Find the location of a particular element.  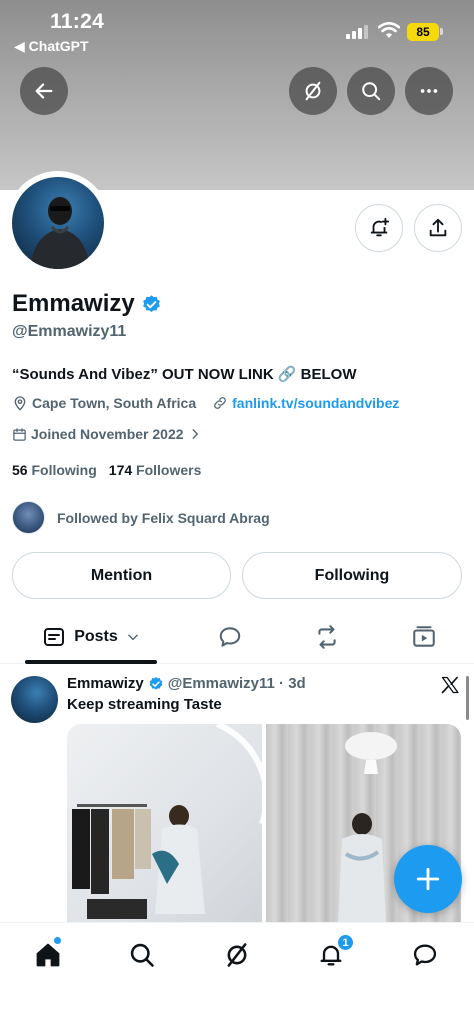

followers-stat: 174 Followers is located at coordinates (155, 470).